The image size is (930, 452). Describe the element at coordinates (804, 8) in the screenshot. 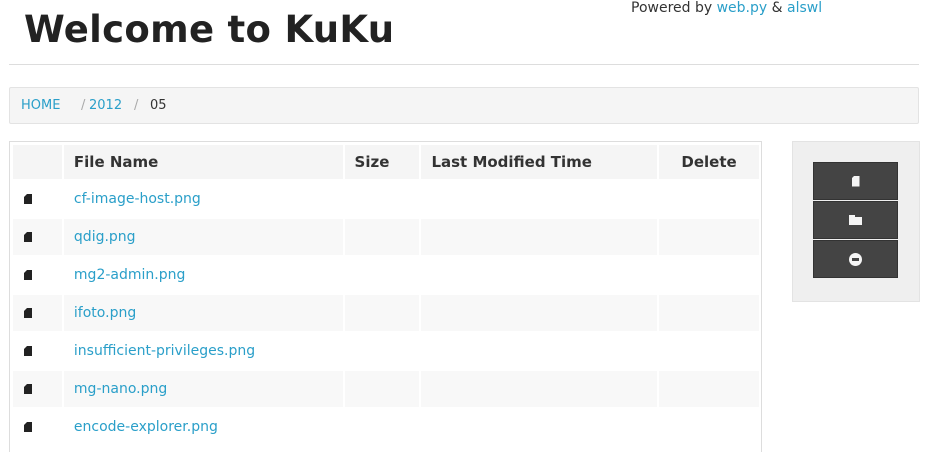

I see `alswl-link: alswl` at that location.